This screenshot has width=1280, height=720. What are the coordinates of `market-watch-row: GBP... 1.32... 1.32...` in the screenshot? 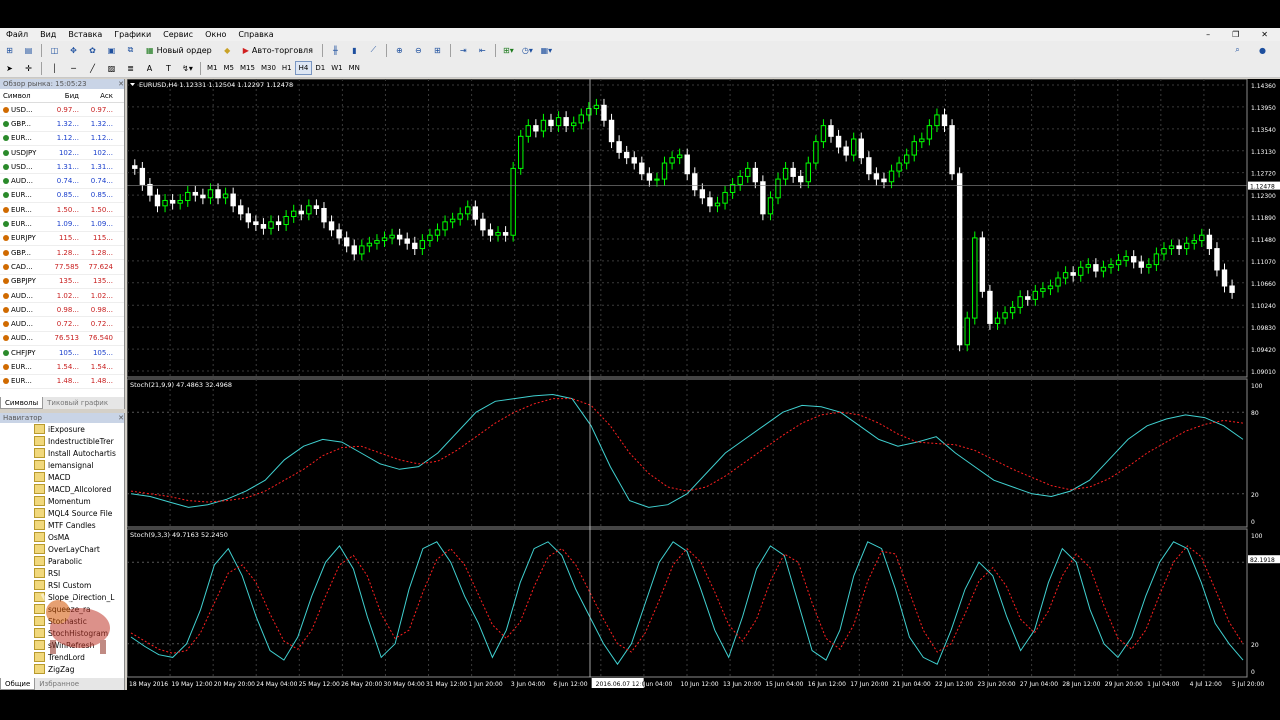 It's located at (62, 124).